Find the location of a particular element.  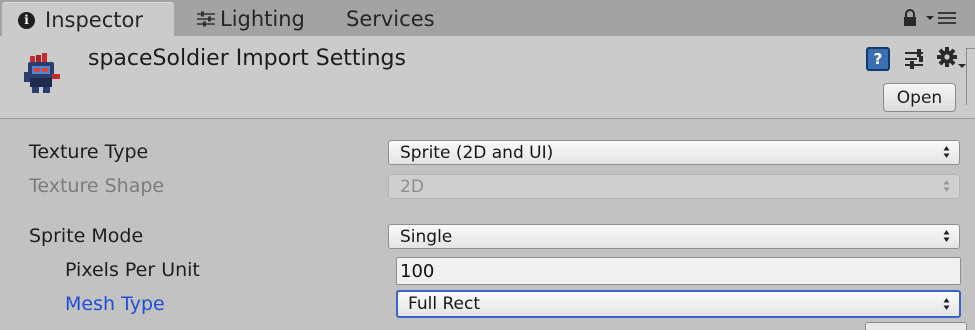

texture-shape-value: 2D is located at coordinates (412, 186).